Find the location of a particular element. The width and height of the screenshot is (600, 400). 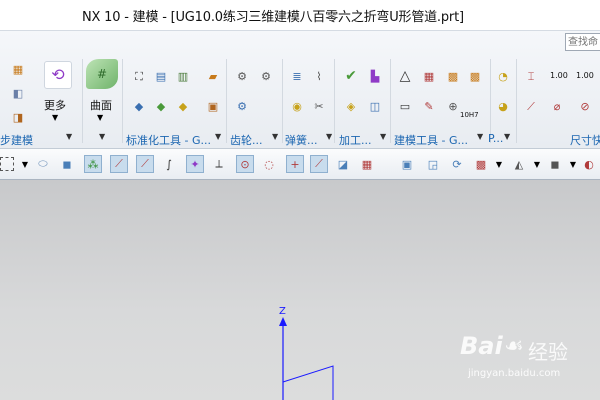

face-icon: ◪ is located at coordinates (343, 164).